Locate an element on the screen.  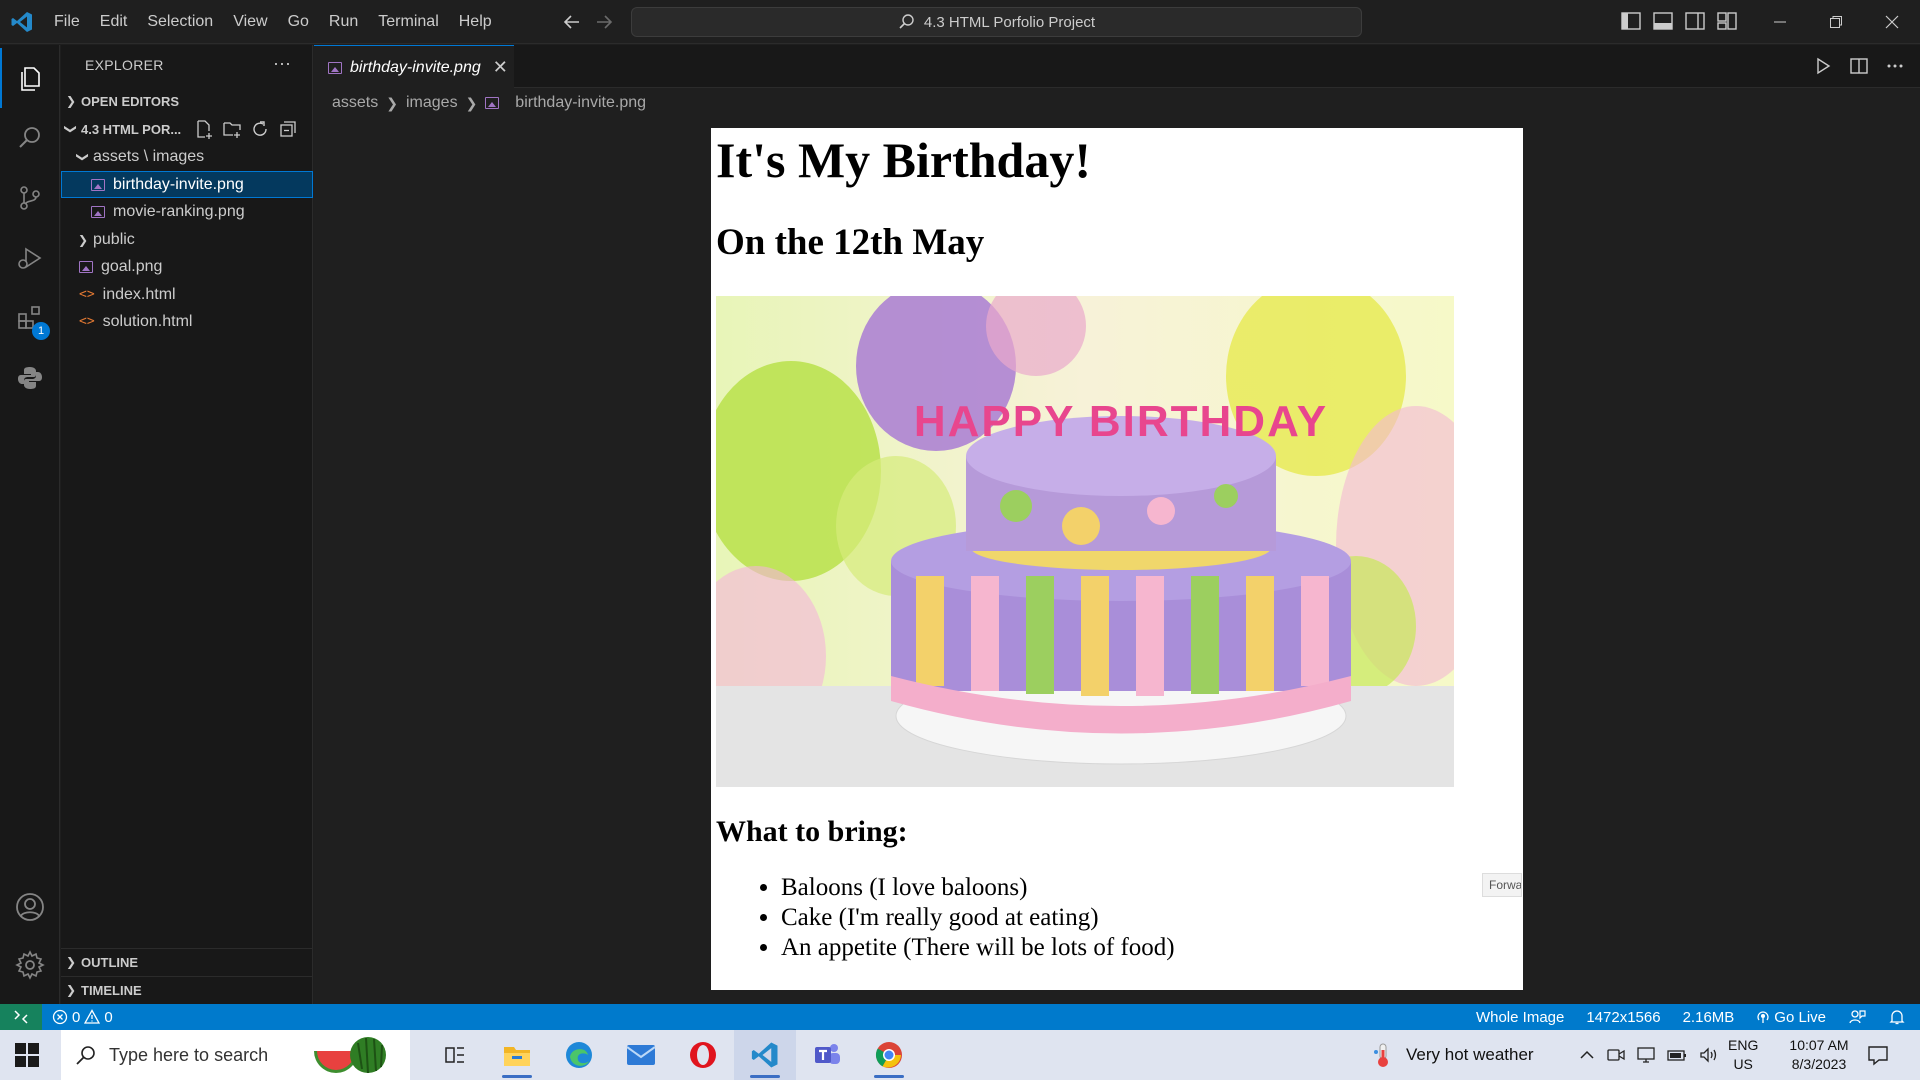
show-hidden-icons-chevron-up-icon is located at coordinates (1587, 1055).